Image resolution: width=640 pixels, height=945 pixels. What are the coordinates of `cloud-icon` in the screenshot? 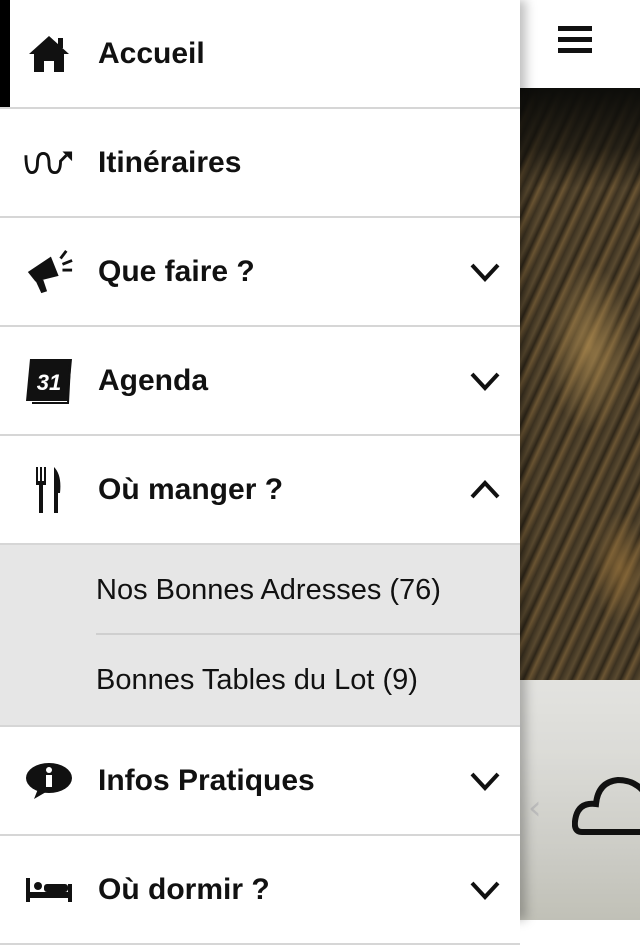 It's located at (606, 805).